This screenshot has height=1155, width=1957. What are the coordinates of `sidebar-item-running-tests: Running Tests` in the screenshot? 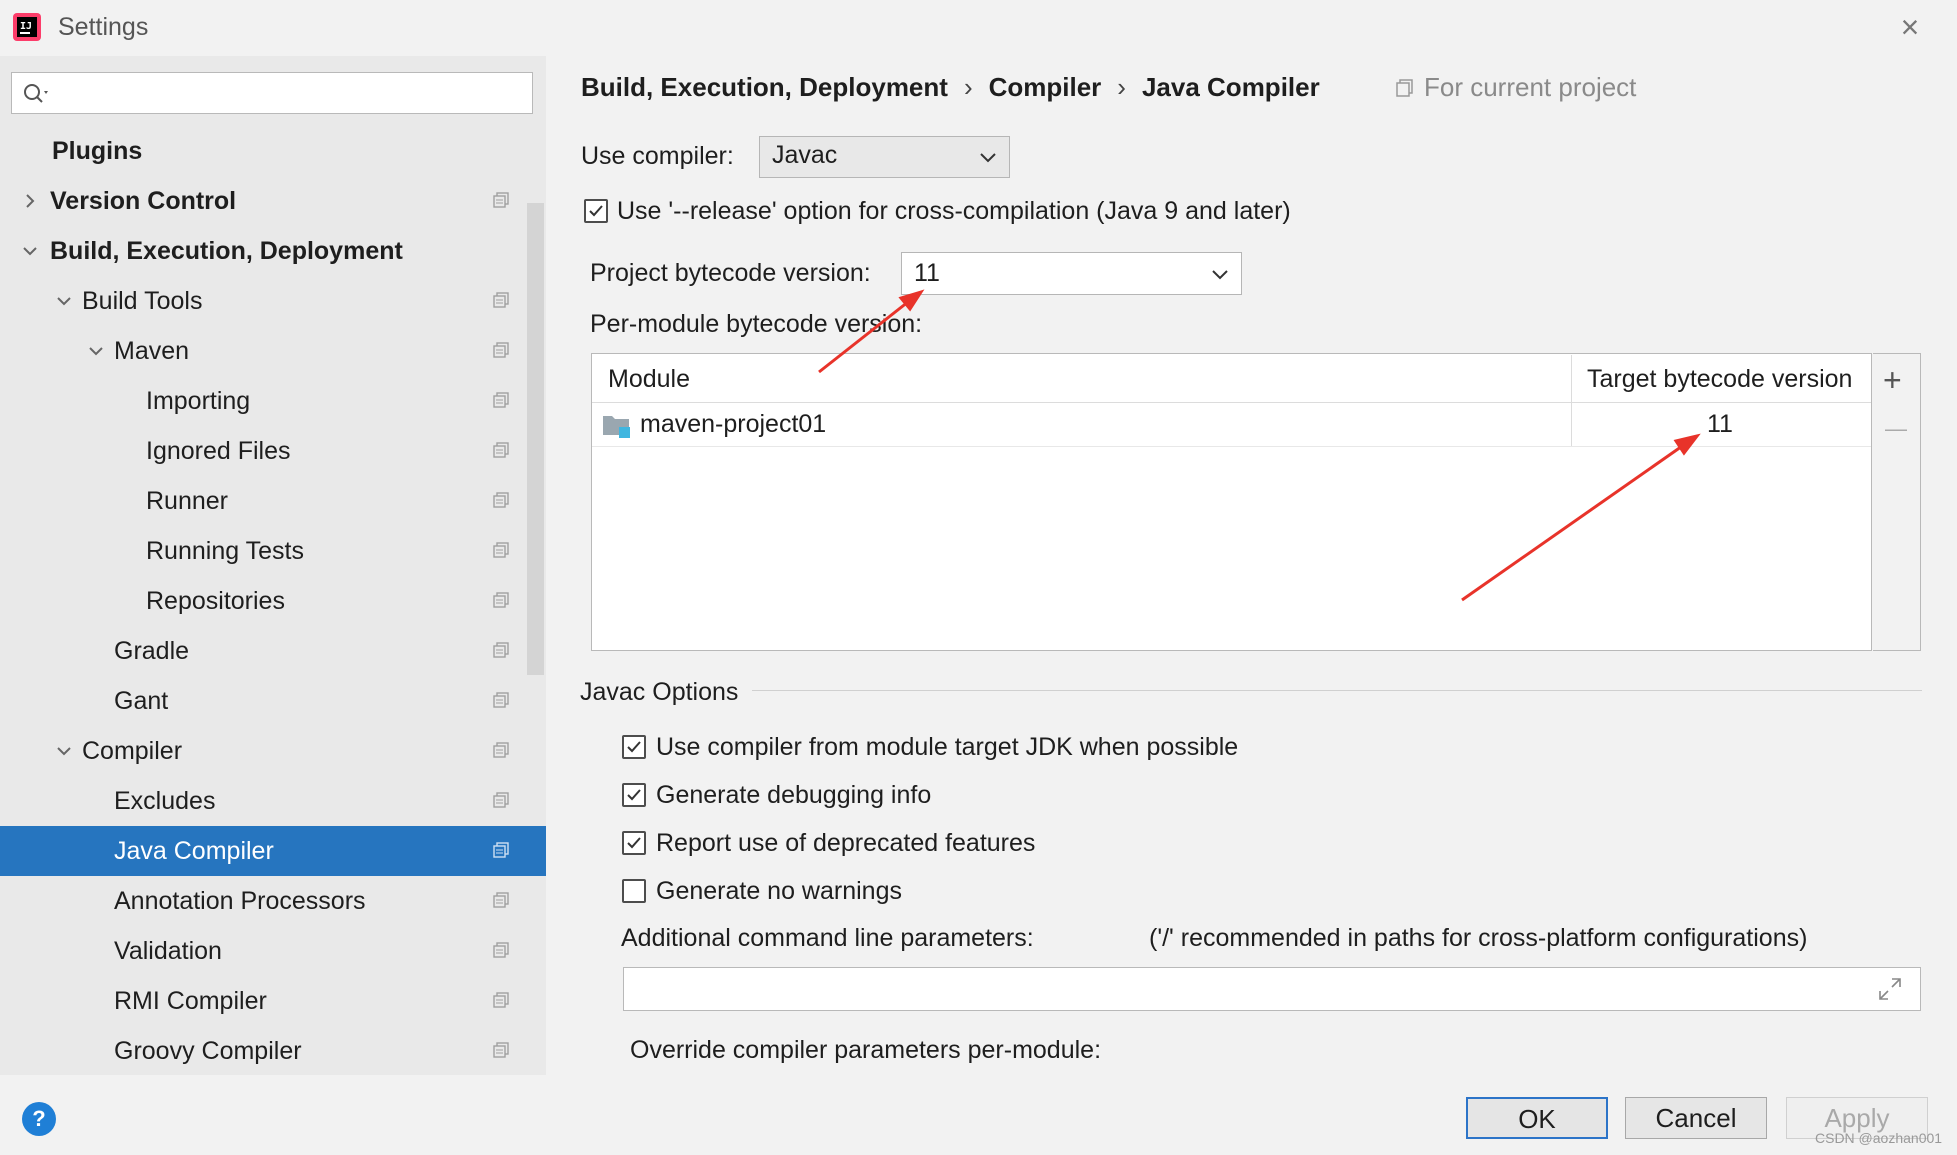 It's located at (273, 551).